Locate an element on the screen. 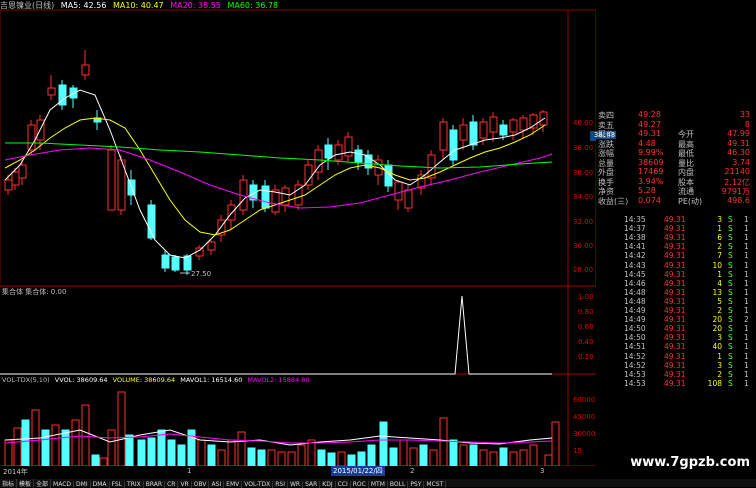  tick-volume: 7 is located at coordinates (719, 256).